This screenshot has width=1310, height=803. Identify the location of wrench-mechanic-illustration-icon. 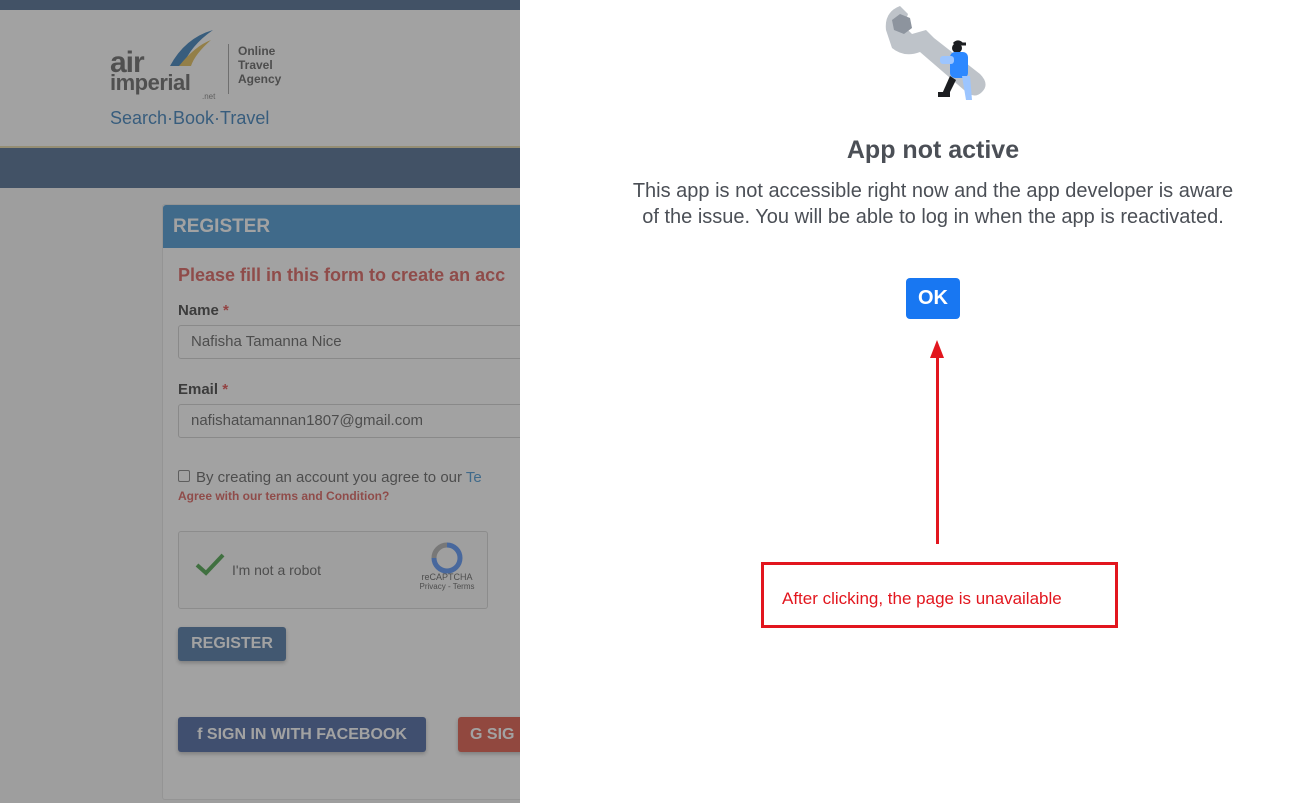
(935, 53).